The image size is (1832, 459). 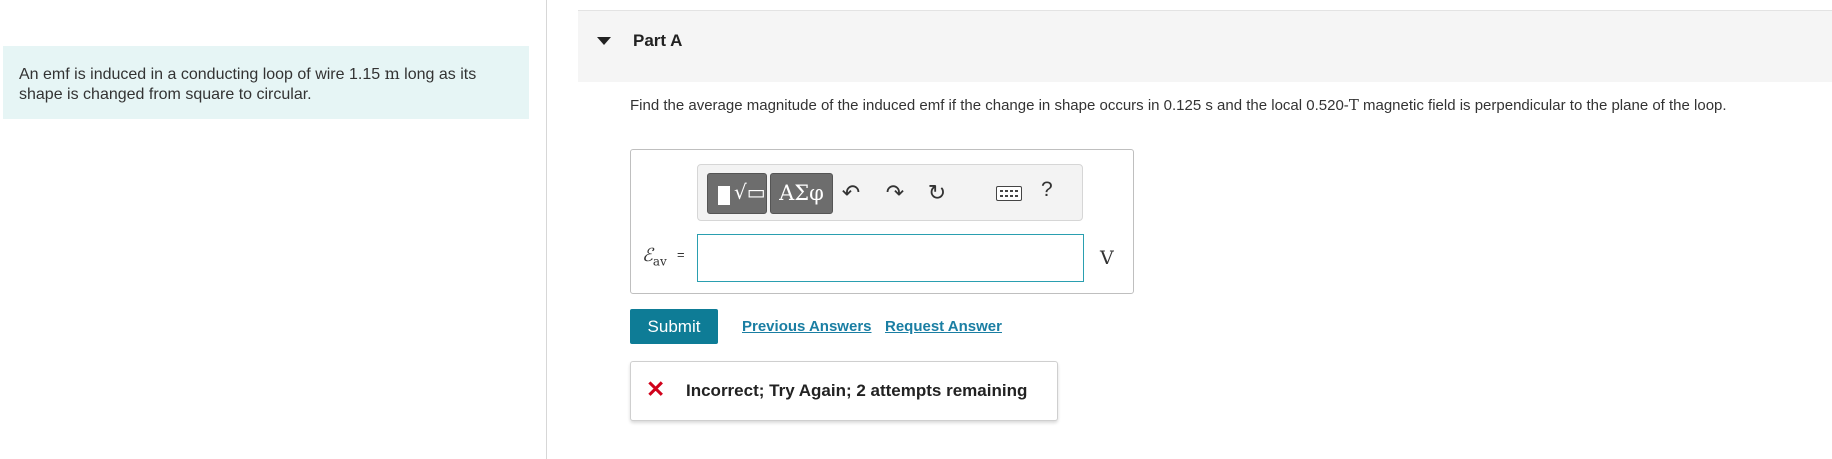 What do you see at coordinates (604, 41) in the screenshot?
I see `caret-down-icon` at bounding box center [604, 41].